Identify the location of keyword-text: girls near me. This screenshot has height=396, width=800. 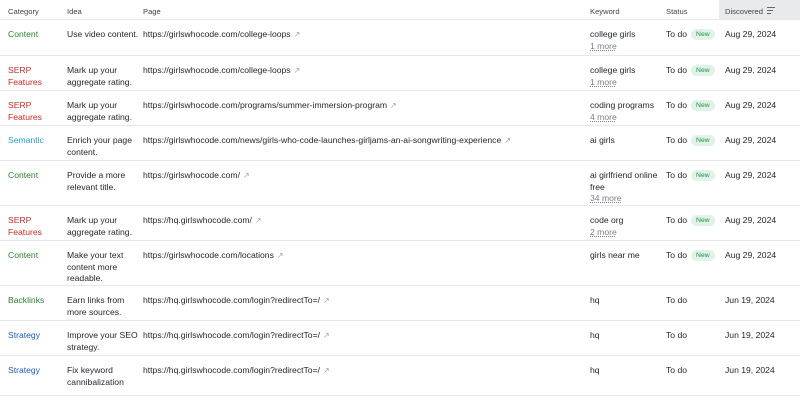
(615, 255).